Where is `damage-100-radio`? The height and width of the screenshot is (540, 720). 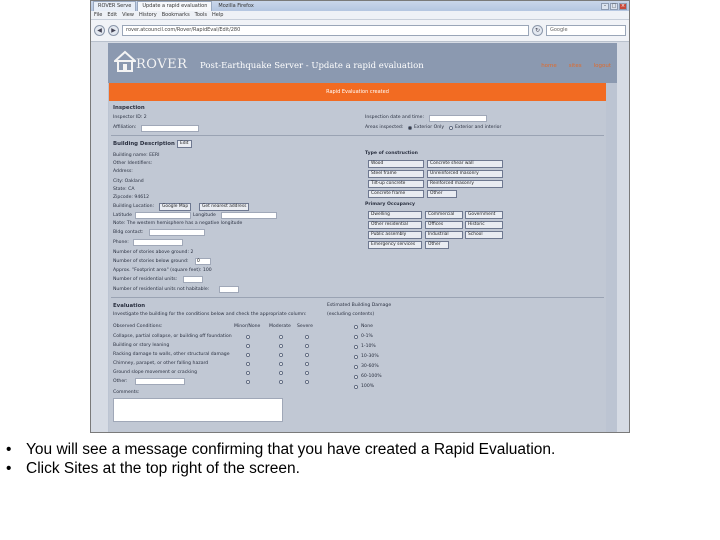 damage-100-radio is located at coordinates (356, 387).